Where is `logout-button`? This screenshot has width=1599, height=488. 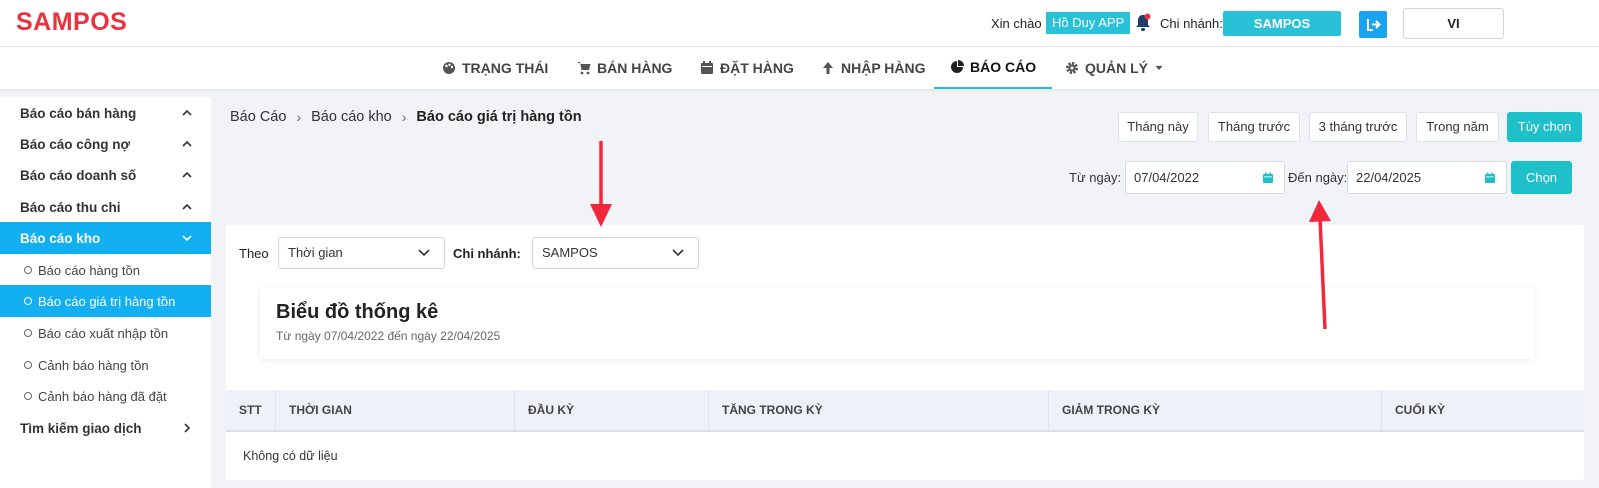 logout-button is located at coordinates (1373, 24).